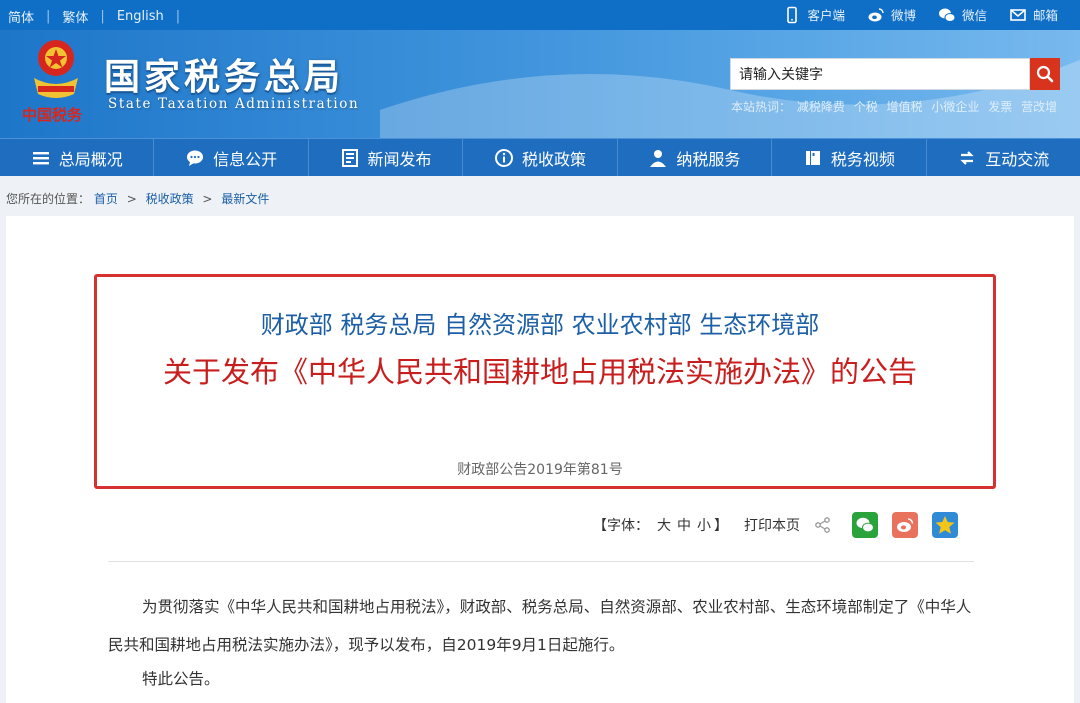 Image resolution: width=1080 pixels, height=703 pixels. I want to click on nav-item-label: 税务视频, so click(862, 159).